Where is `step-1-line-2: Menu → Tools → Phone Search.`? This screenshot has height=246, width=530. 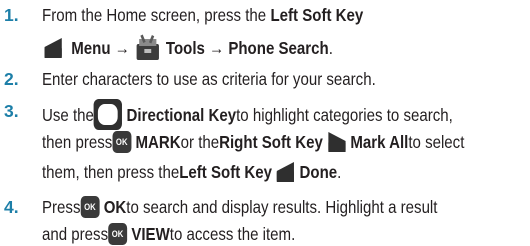
step-1-line-2: Menu → Tools → Phone Search. is located at coordinates (187, 48).